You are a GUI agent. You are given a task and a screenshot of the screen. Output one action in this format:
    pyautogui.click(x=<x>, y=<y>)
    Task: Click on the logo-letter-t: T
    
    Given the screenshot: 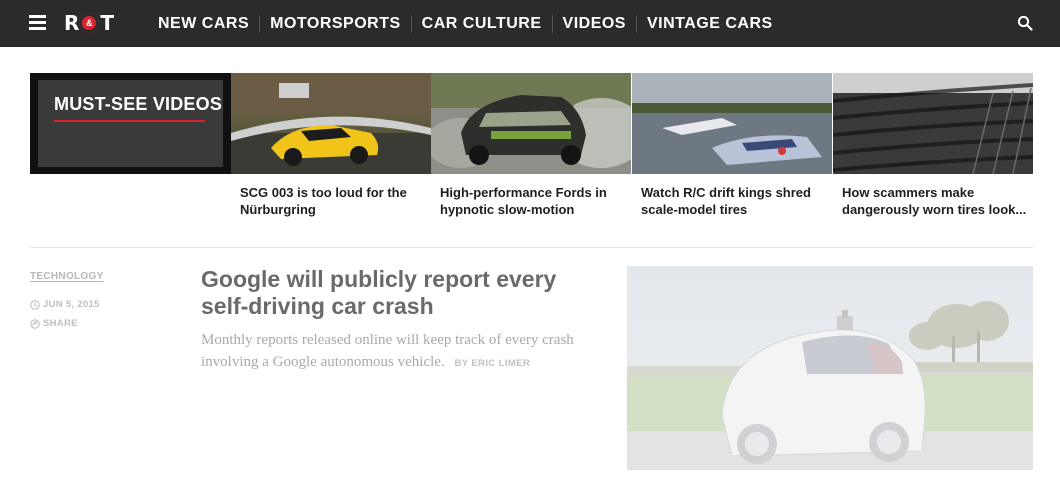 What is the action you would take?
    pyautogui.click(x=107, y=23)
    